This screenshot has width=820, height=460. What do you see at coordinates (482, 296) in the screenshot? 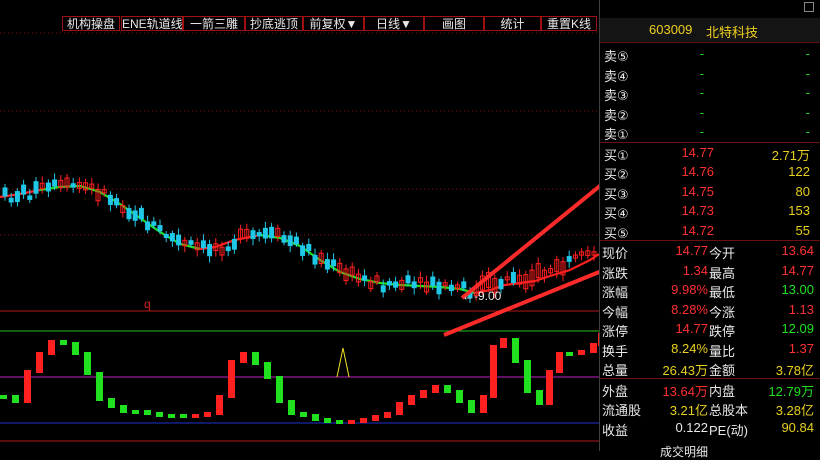
I see `price-annotation: ←-9.00` at bounding box center [482, 296].